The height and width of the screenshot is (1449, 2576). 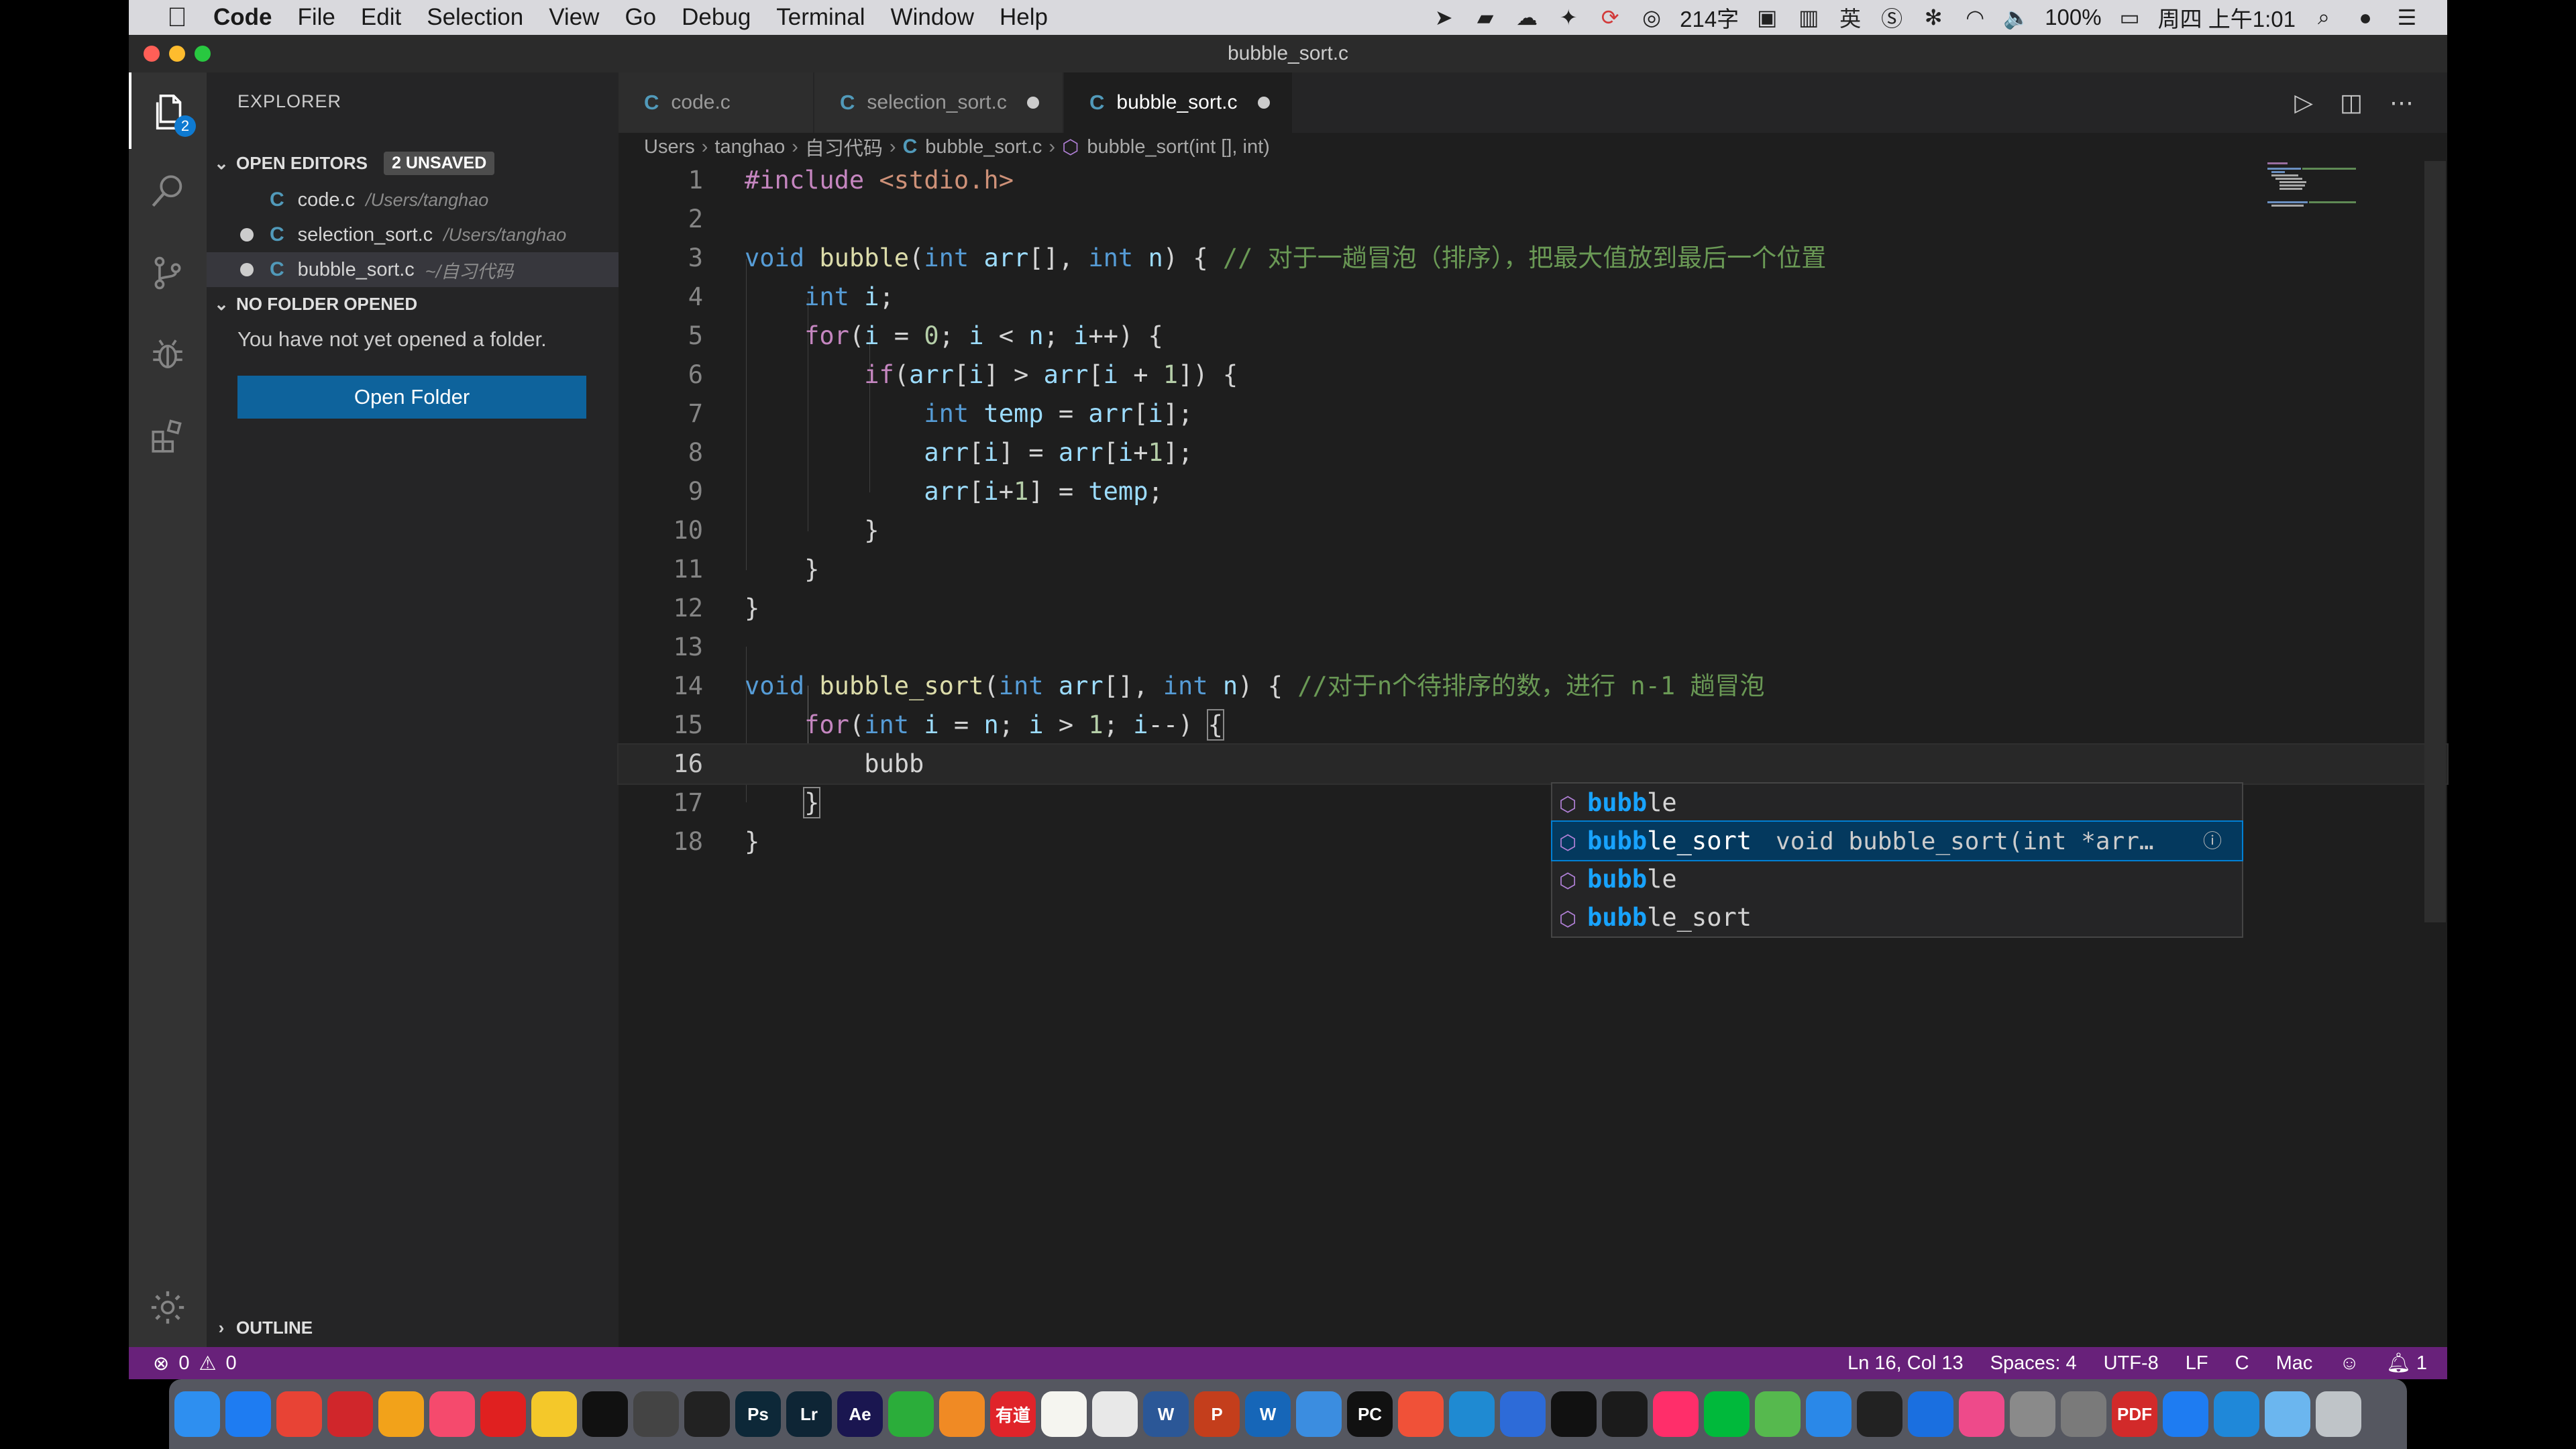 I want to click on word-count-text: 214字, so click(x=1709, y=17).